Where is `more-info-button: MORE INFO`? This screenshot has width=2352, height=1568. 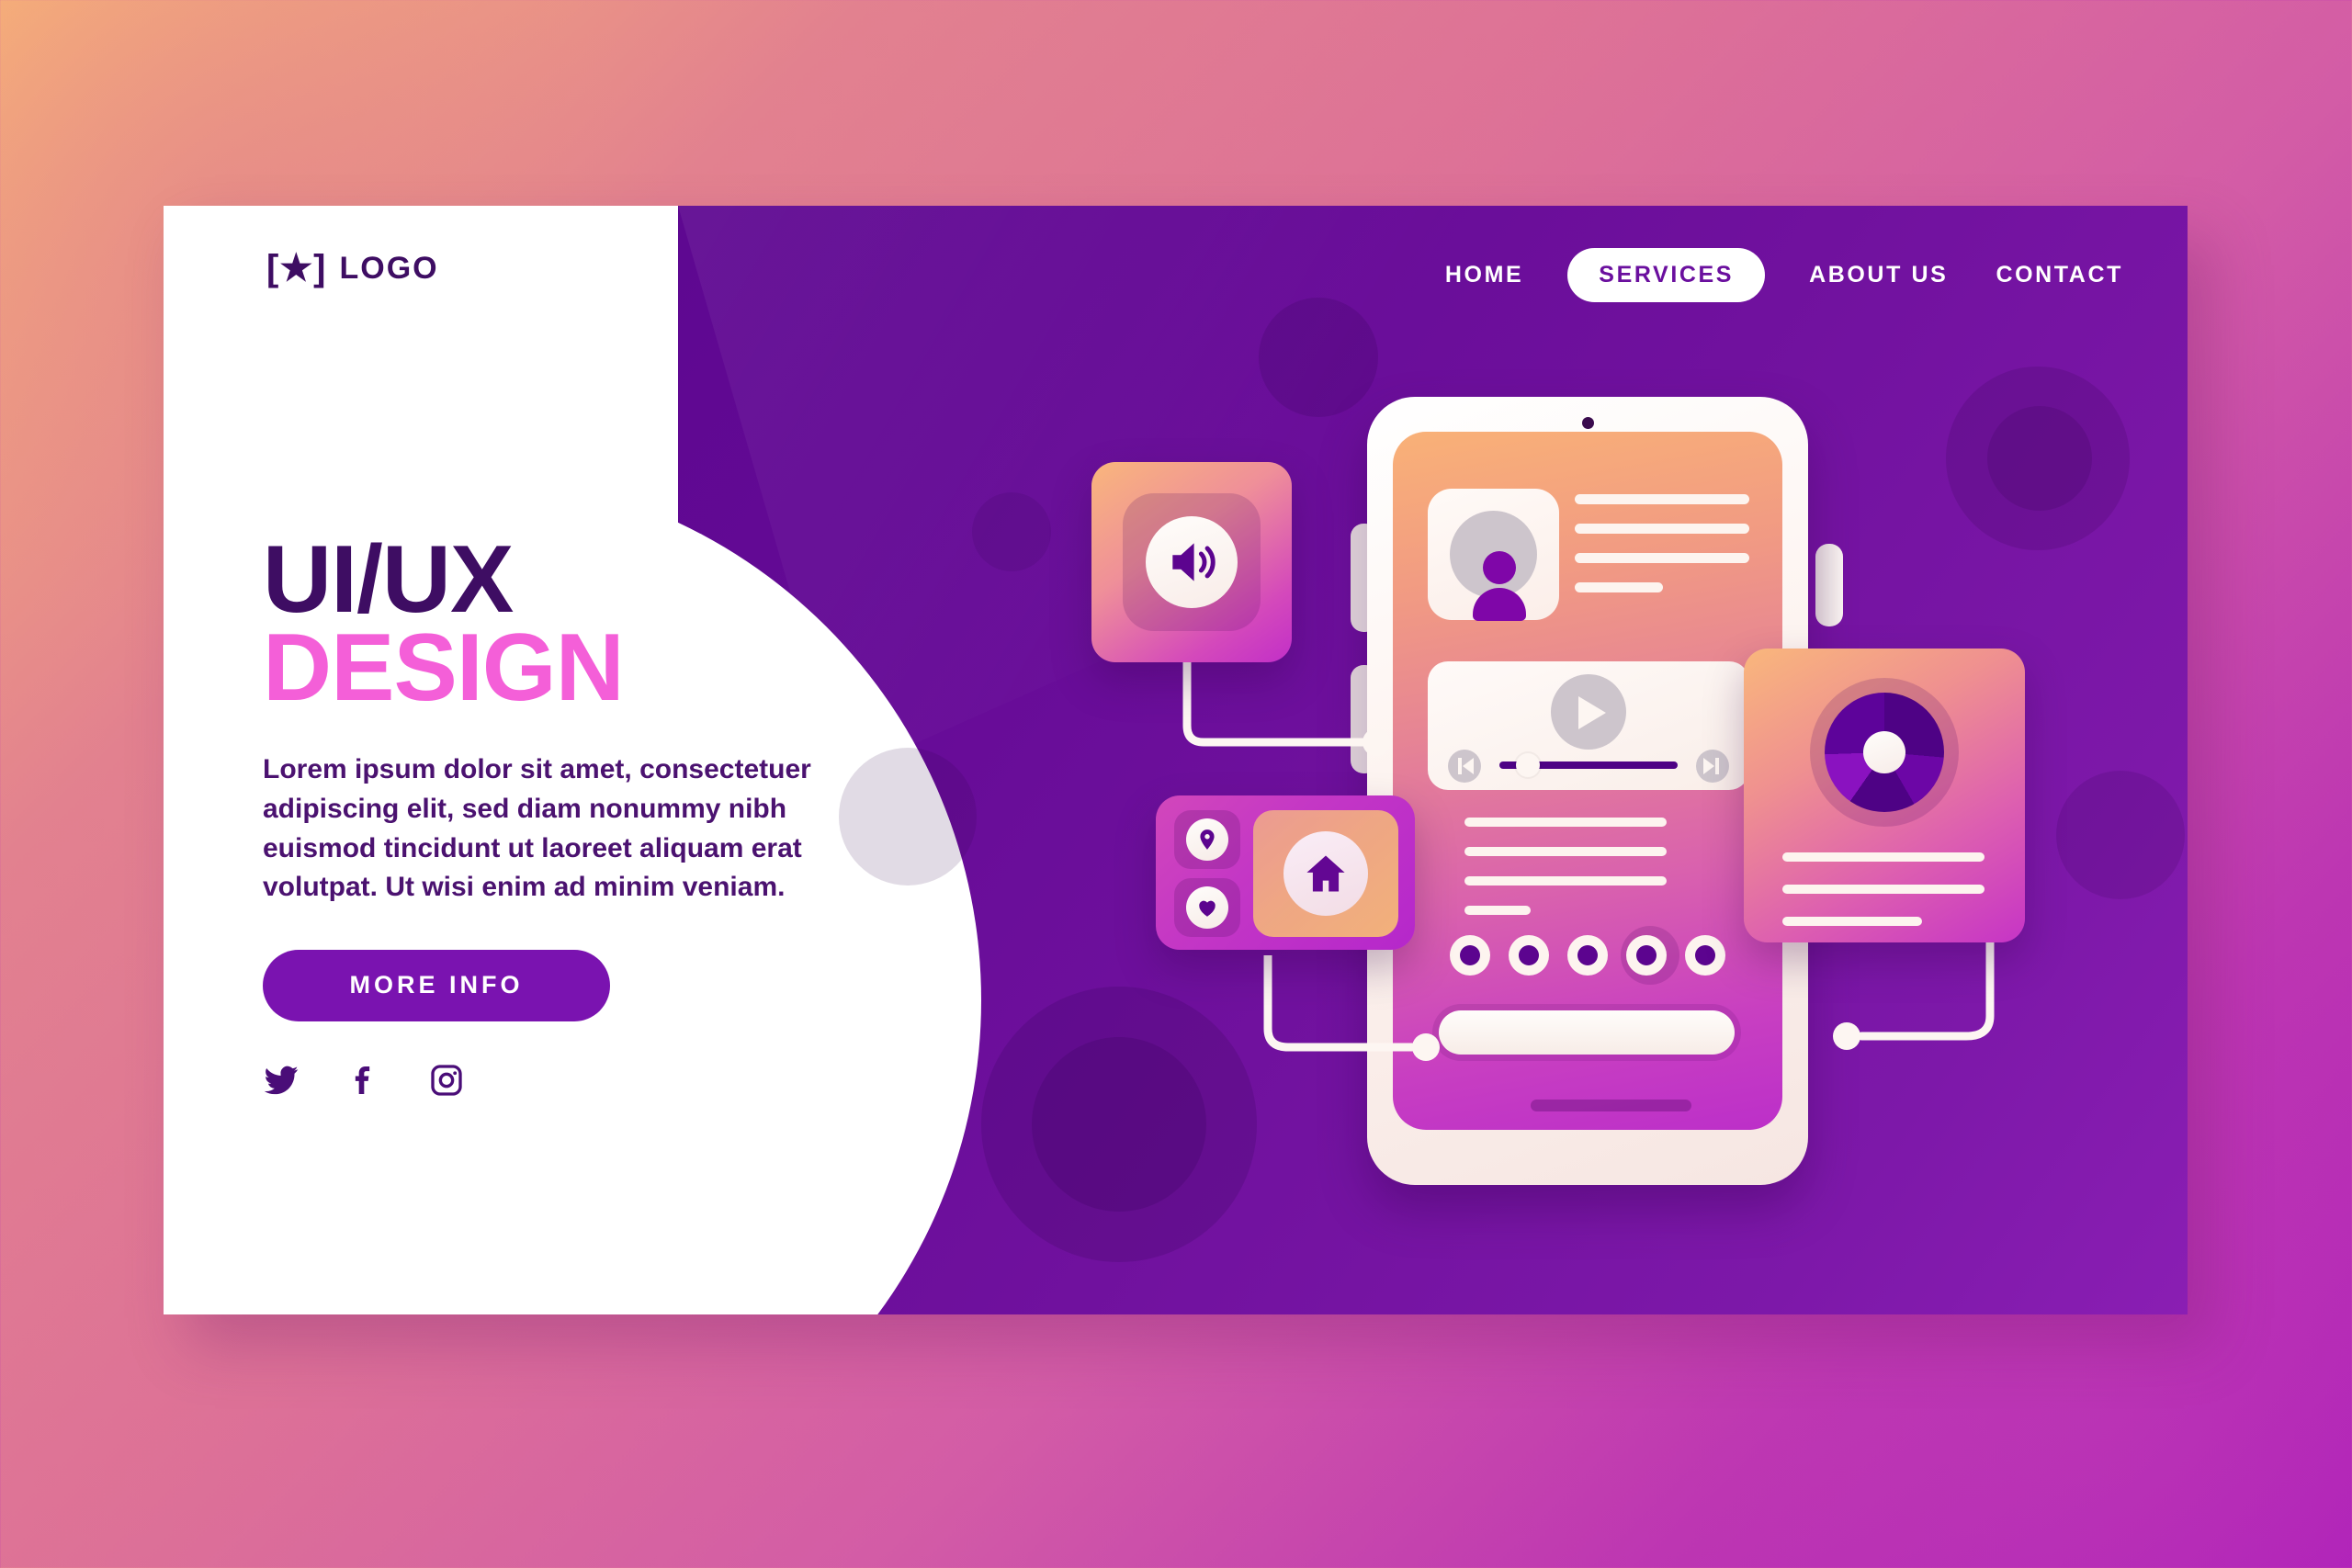 more-info-button: MORE INFO is located at coordinates (436, 985).